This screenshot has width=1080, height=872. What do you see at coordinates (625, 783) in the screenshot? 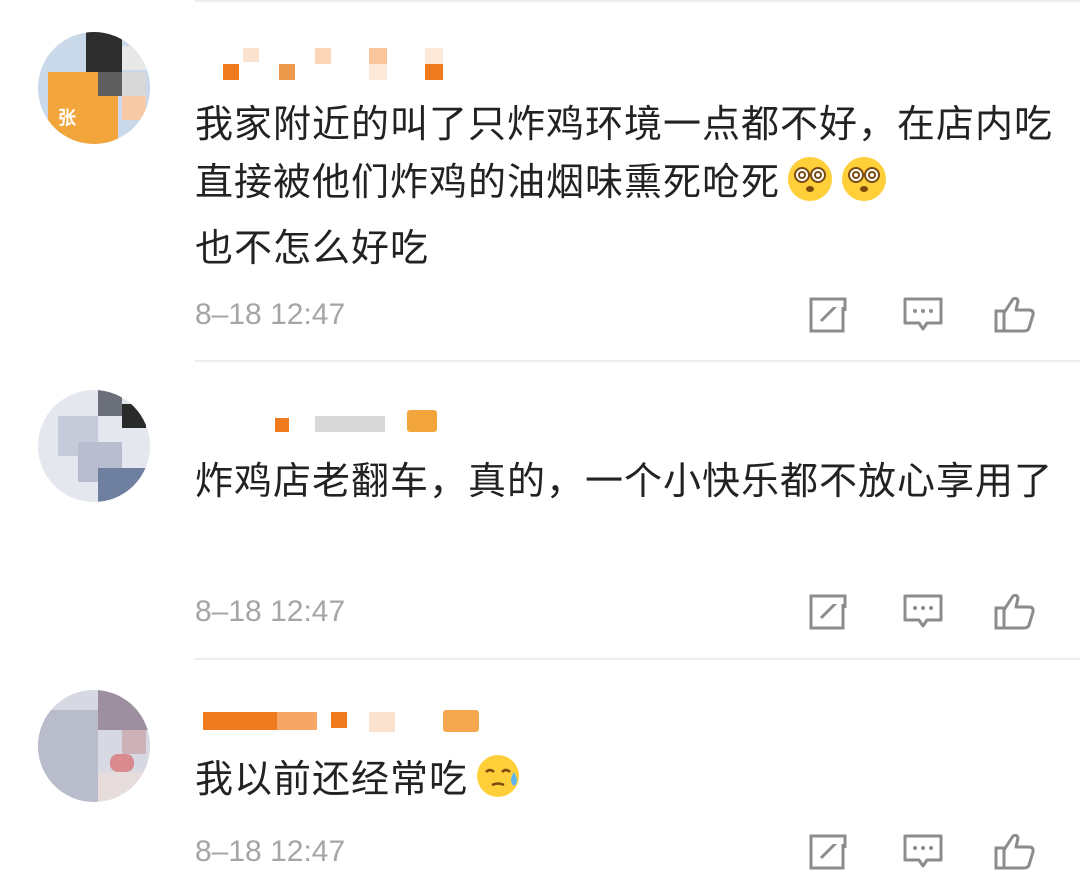
I see `comment-text: 我以前还经常吃` at bounding box center [625, 783].